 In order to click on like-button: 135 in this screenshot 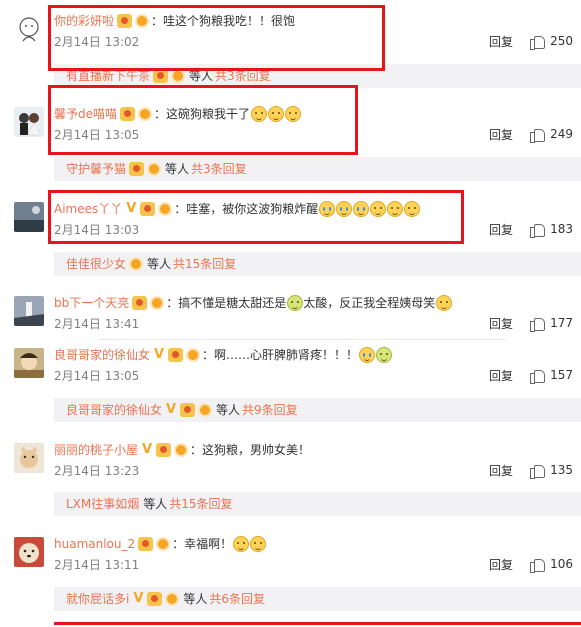, I will do `click(551, 470)`.